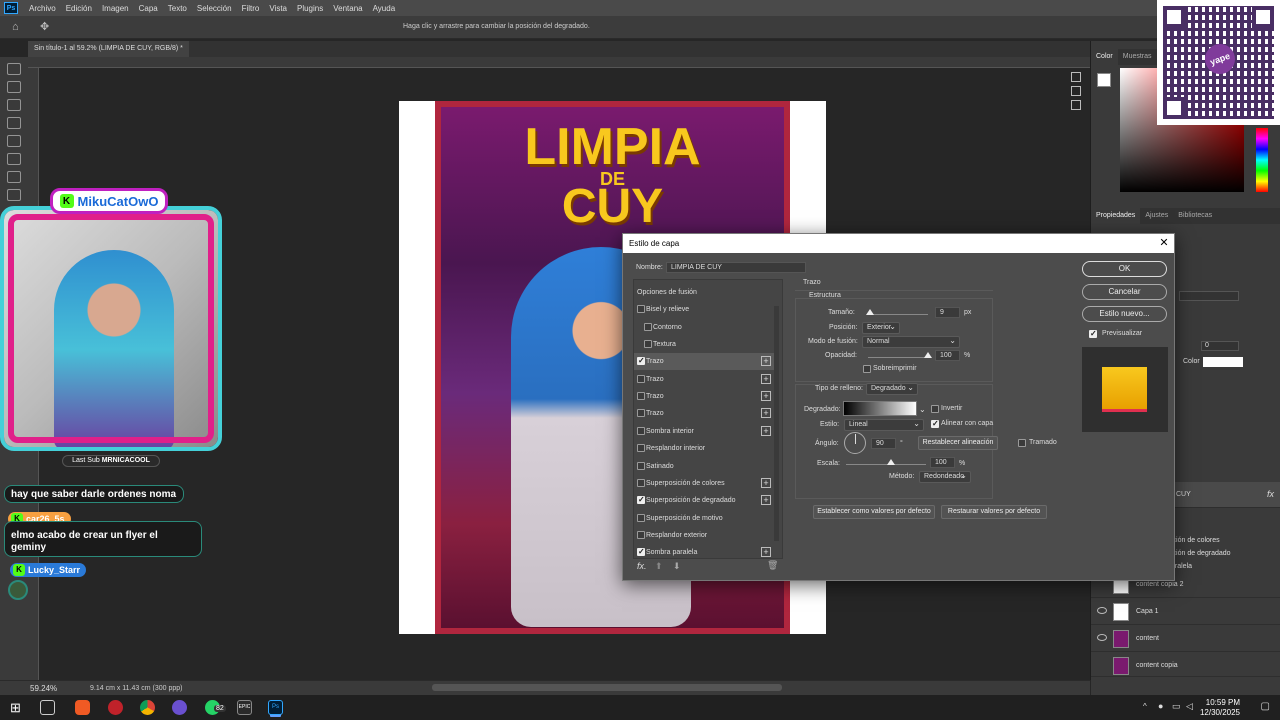  Describe the element at coordinates (47, 707) in the screenshot. I see `task-view-icon` at that location.